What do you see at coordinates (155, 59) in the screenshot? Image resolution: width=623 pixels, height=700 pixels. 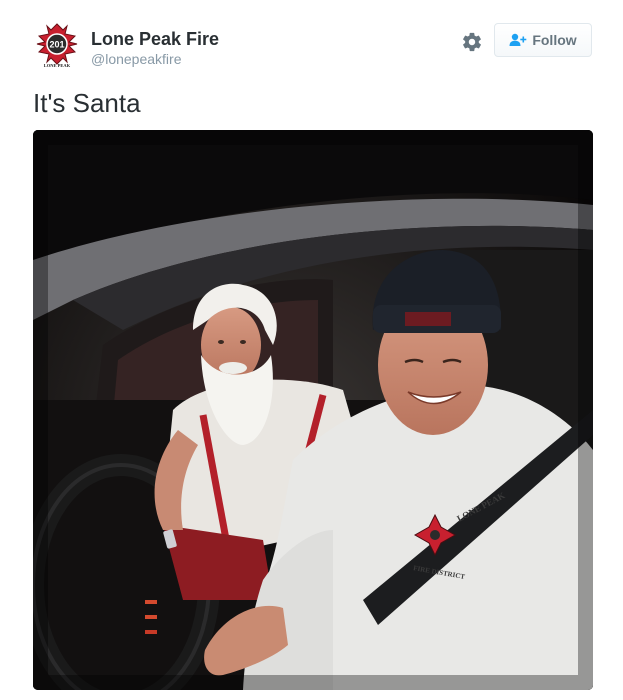 I see `user-handle: @lonepeakfire` at bounding box center [155, 59].